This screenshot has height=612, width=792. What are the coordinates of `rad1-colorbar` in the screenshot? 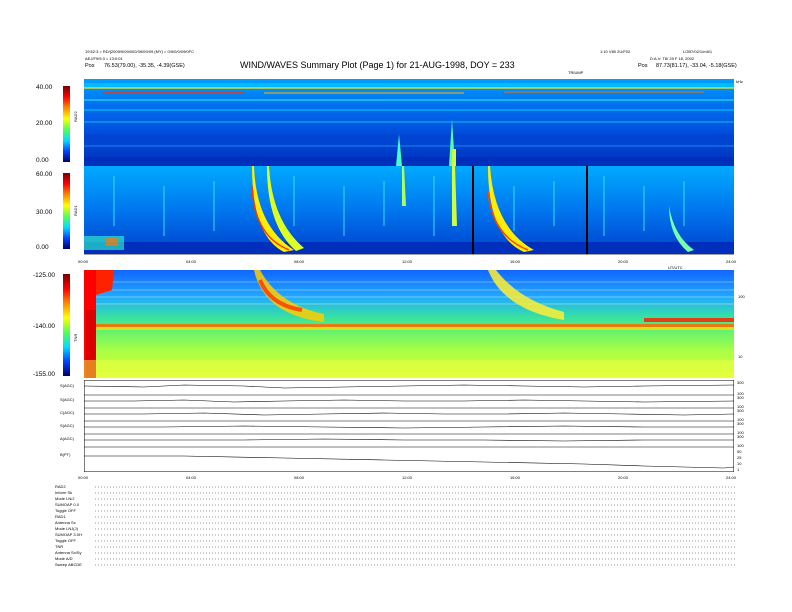 It's located at (66, 211).